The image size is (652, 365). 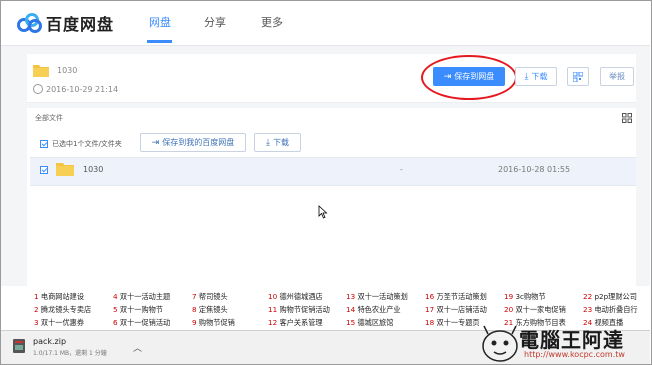 I want to click on save-to-my-netdisk-button: ⇥ 保存到我的百度网盘, so click(x=193, y=142).